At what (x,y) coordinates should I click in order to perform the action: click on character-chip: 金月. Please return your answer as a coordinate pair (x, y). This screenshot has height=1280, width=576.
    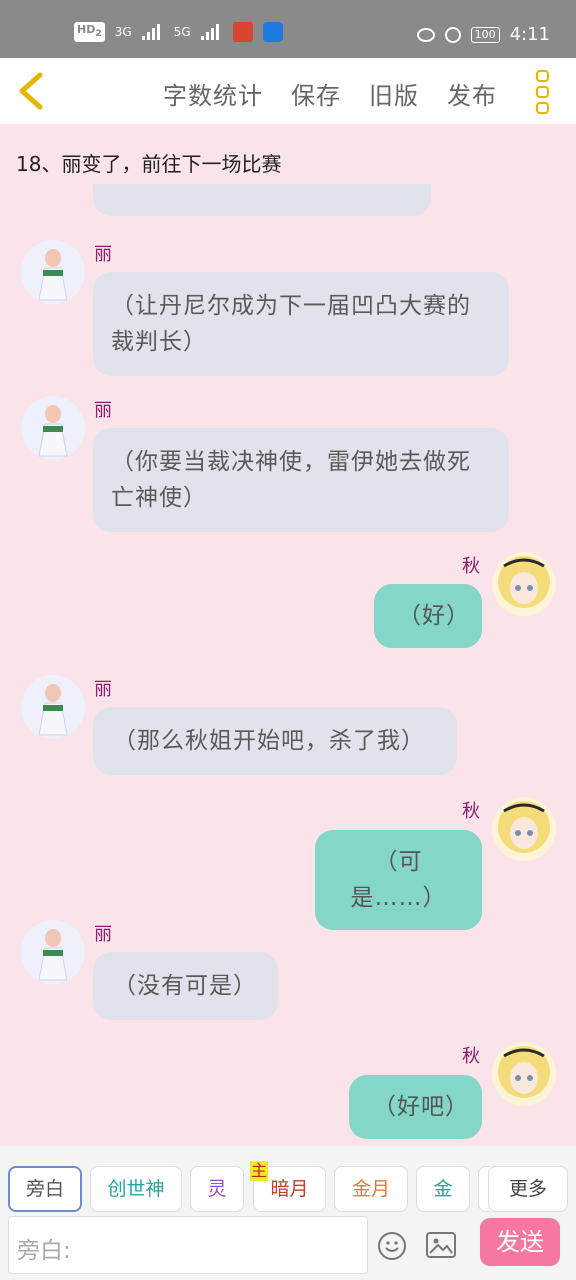
    Looking at the image, I should click on (371, 1189).